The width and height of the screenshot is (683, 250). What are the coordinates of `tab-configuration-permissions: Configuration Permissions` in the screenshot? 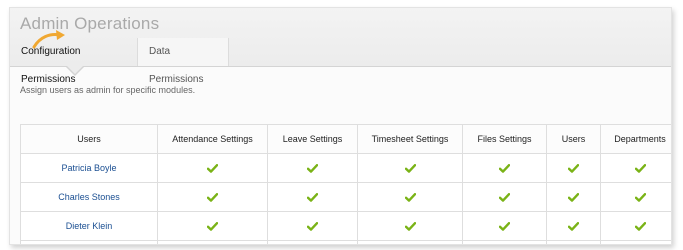 It's located at (76, 61).